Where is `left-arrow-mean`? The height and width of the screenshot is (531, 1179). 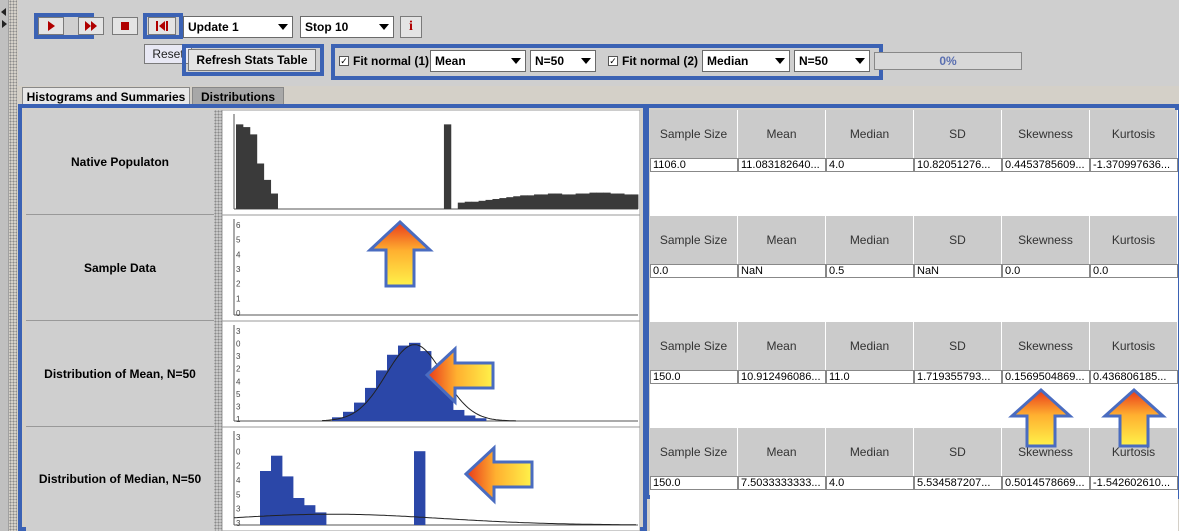 left-arrow-mean is located at coordinates (459, 375).